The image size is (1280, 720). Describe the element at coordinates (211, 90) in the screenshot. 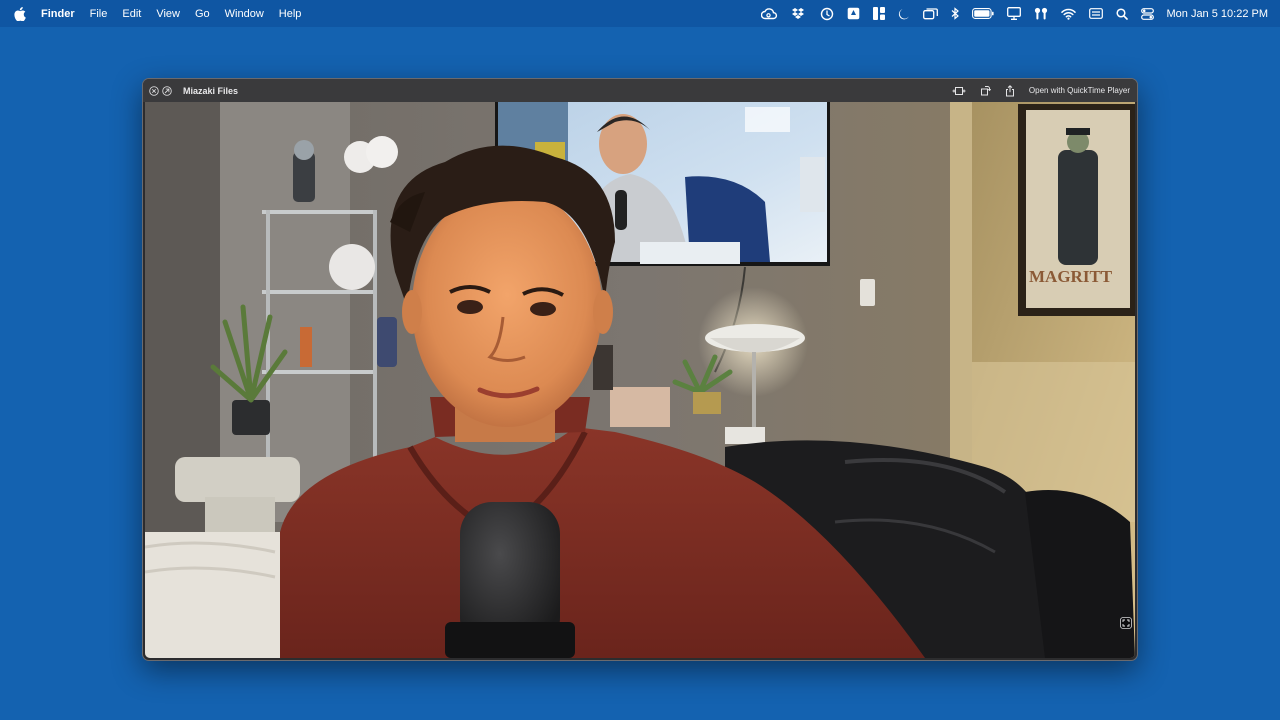

I see `window-title: Miazaki Files` at that location.